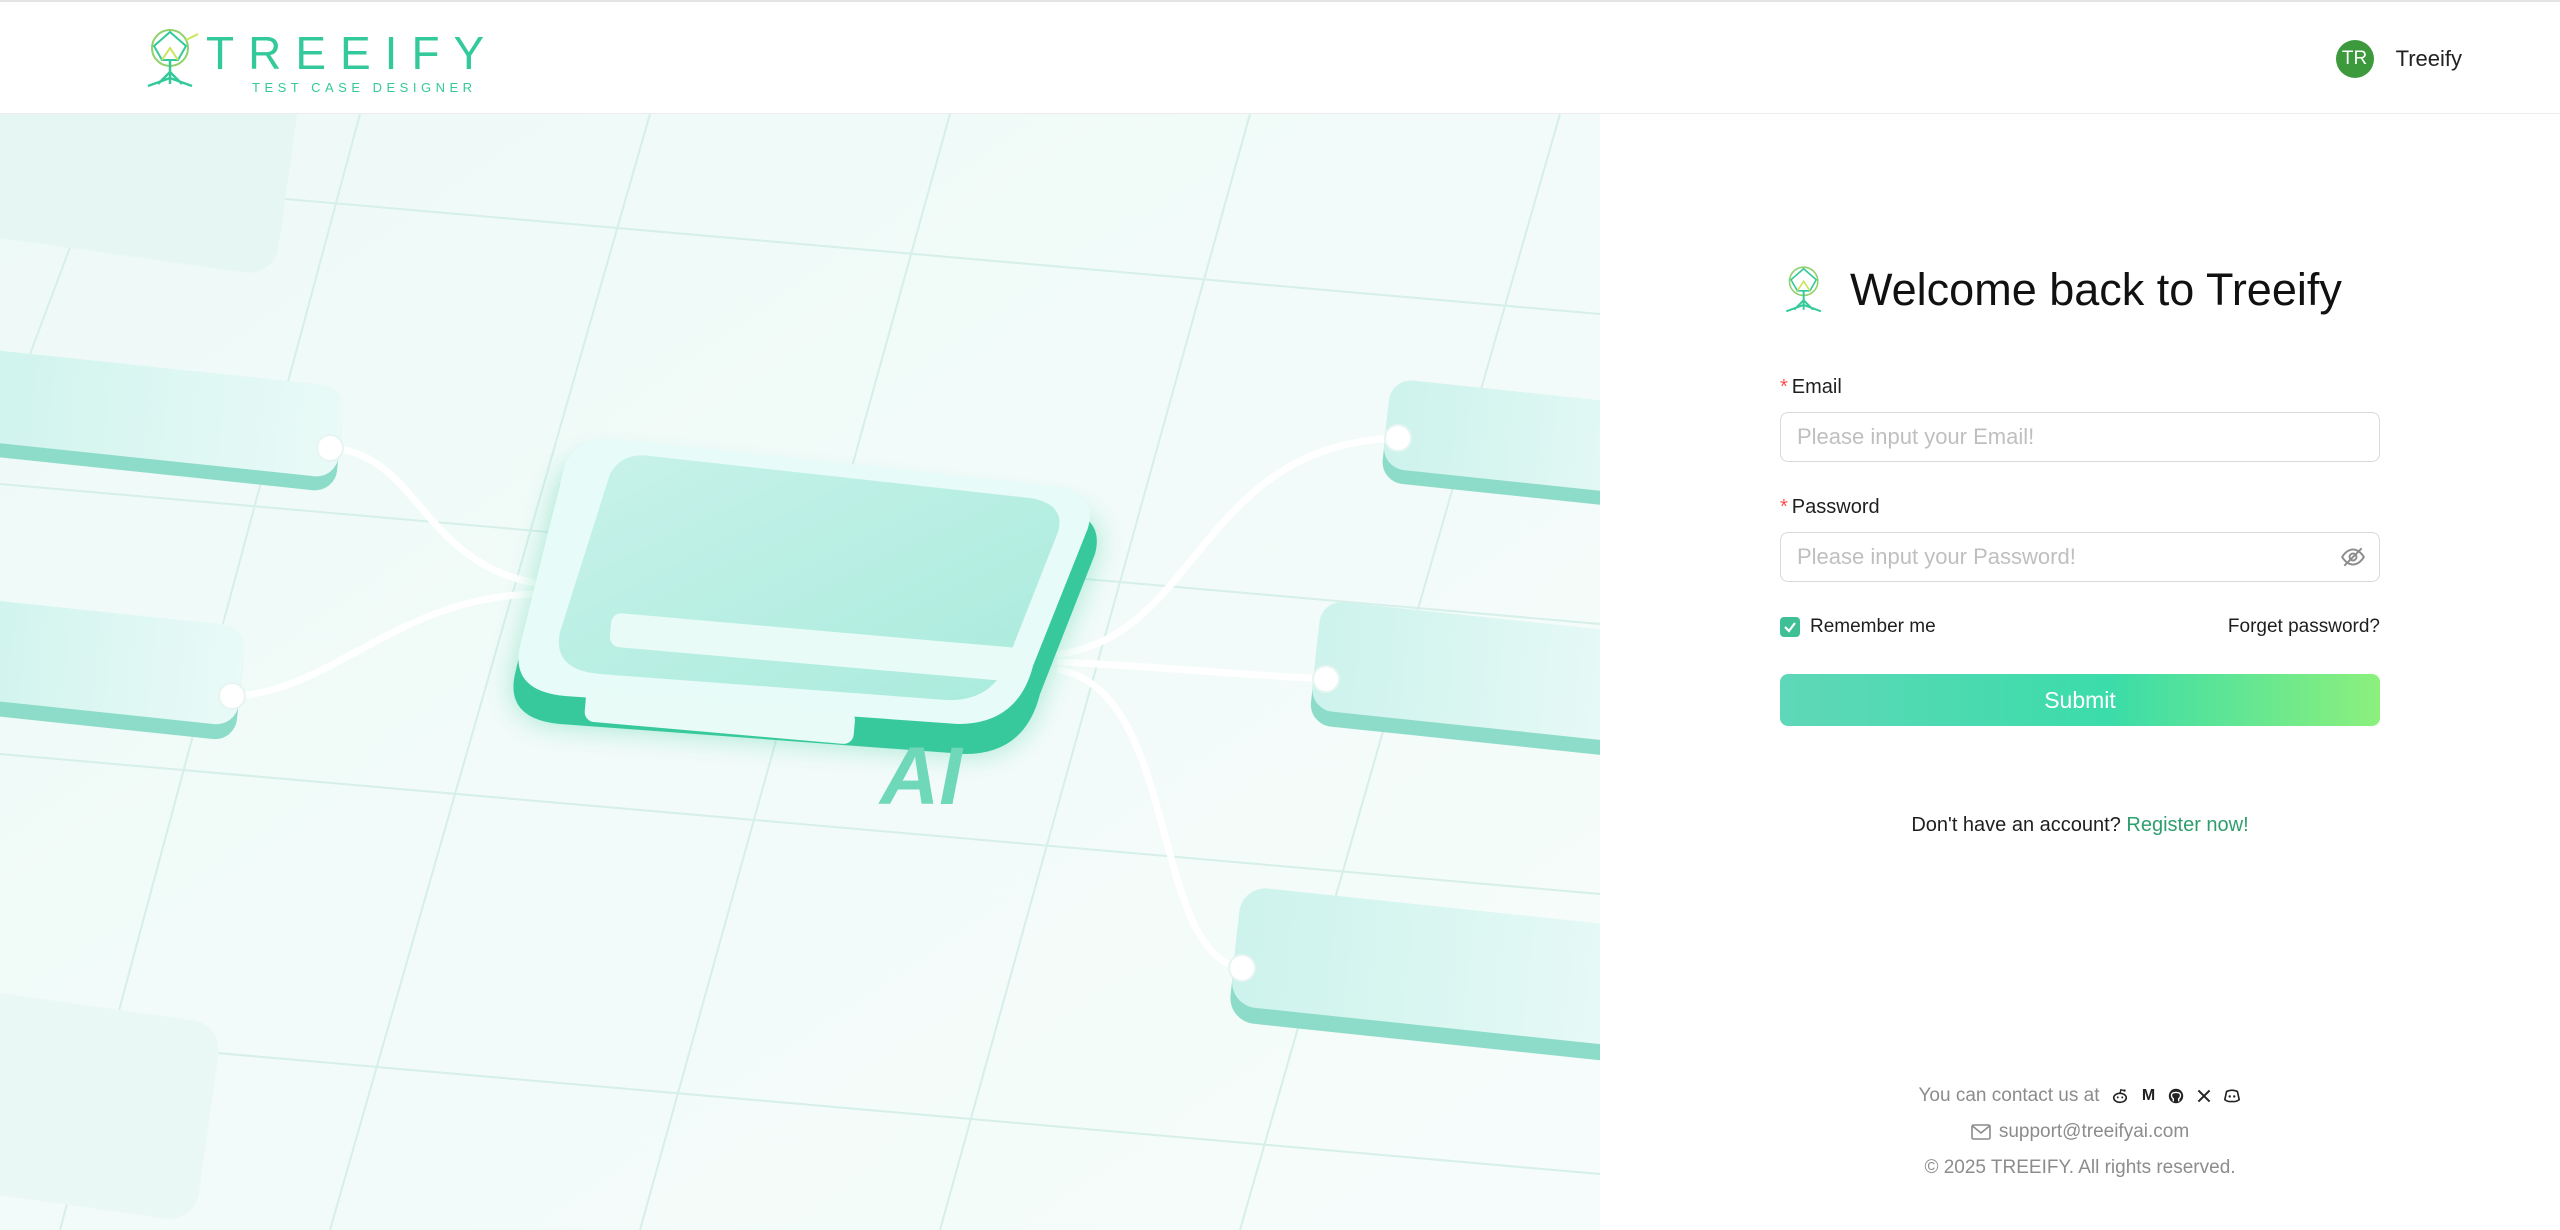 Image resolution: width=2560 pixels, height=1230 pixels. I want to click on medium-icon: M, so click(2148, 1096).